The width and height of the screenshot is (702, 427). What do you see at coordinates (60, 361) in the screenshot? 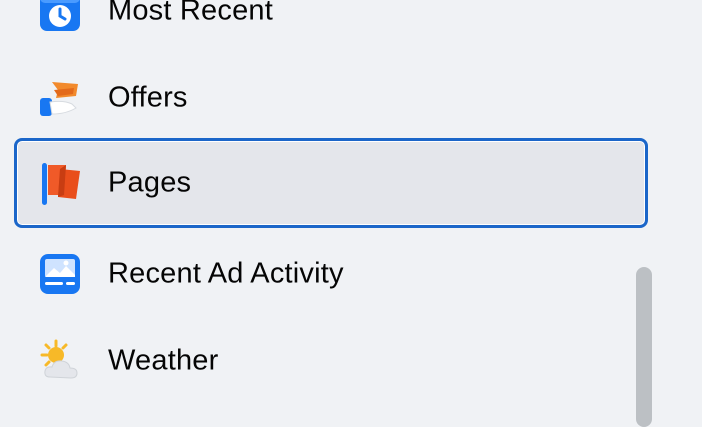
I see `sun-cloud-icon` at bounding box center [60, 361].